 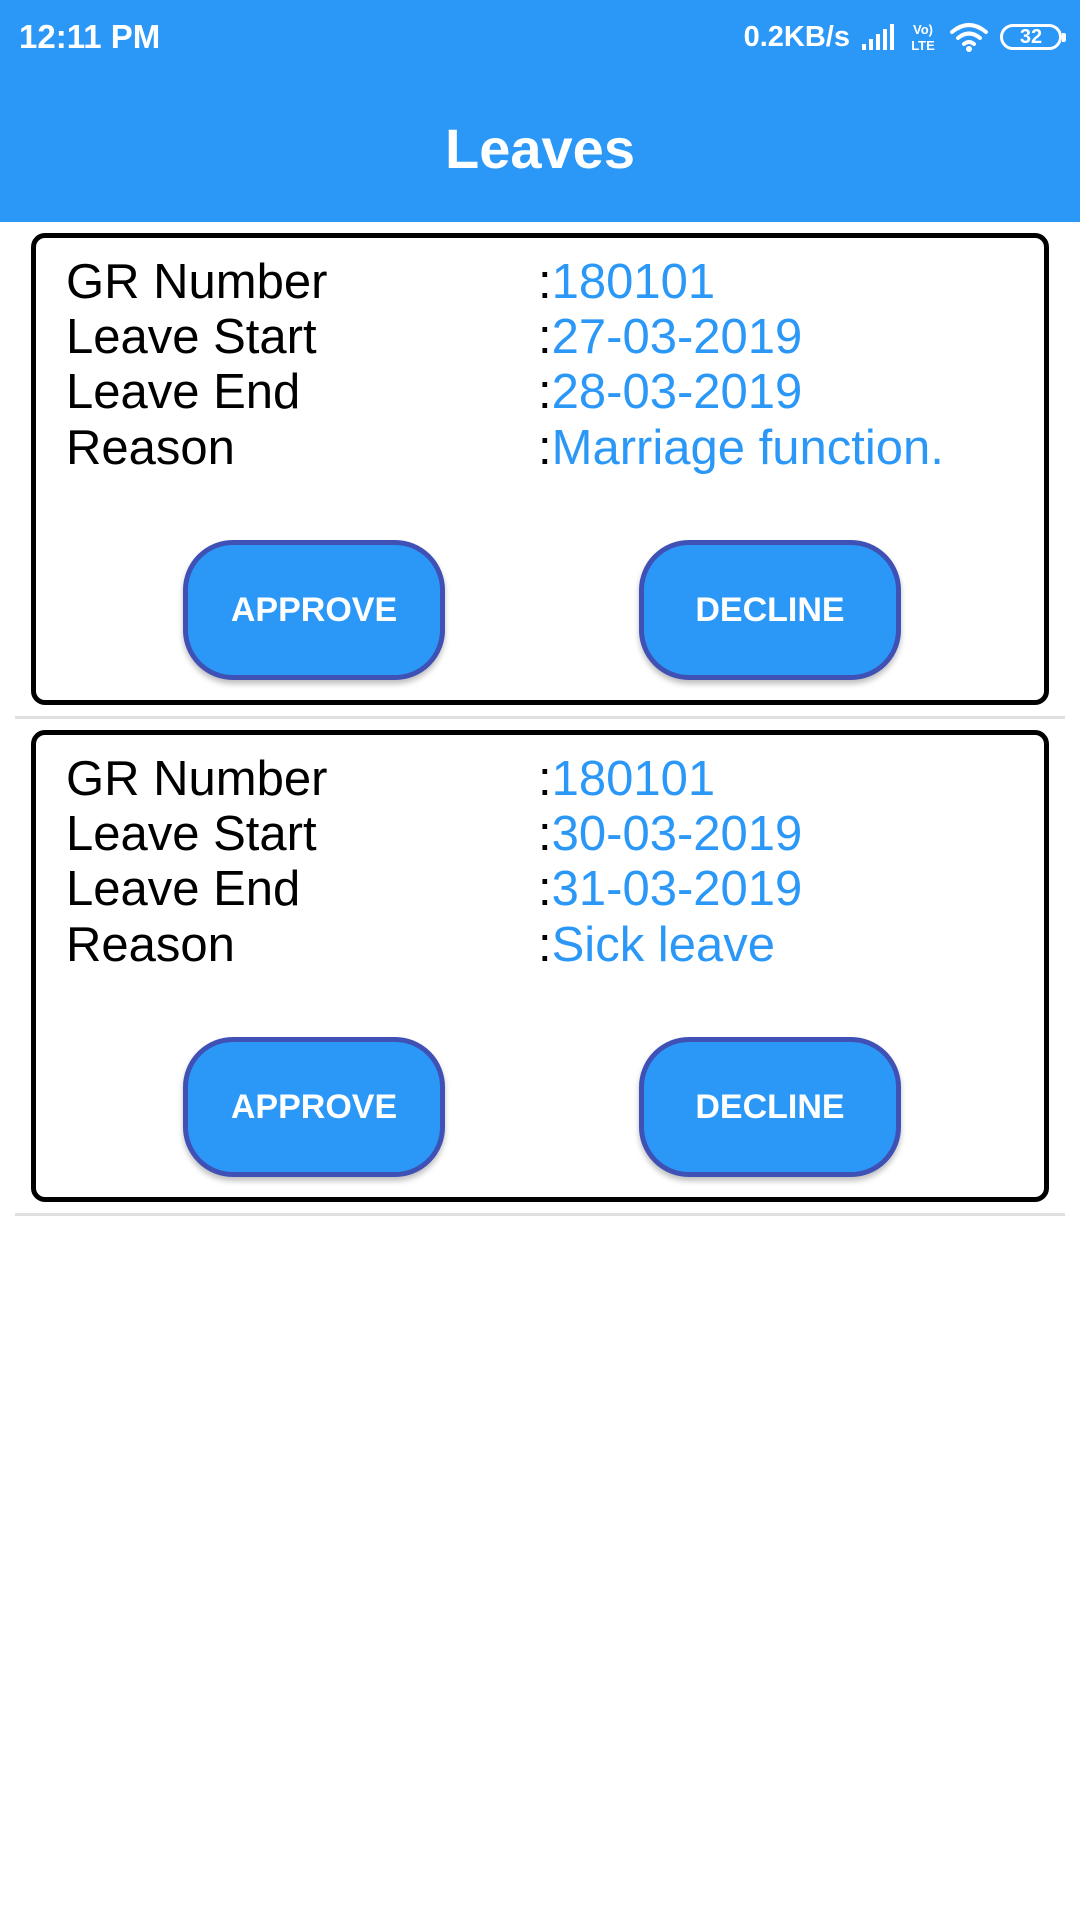 I want to click on volte-icon: Vo) LTE, so click(x=923, y=37).